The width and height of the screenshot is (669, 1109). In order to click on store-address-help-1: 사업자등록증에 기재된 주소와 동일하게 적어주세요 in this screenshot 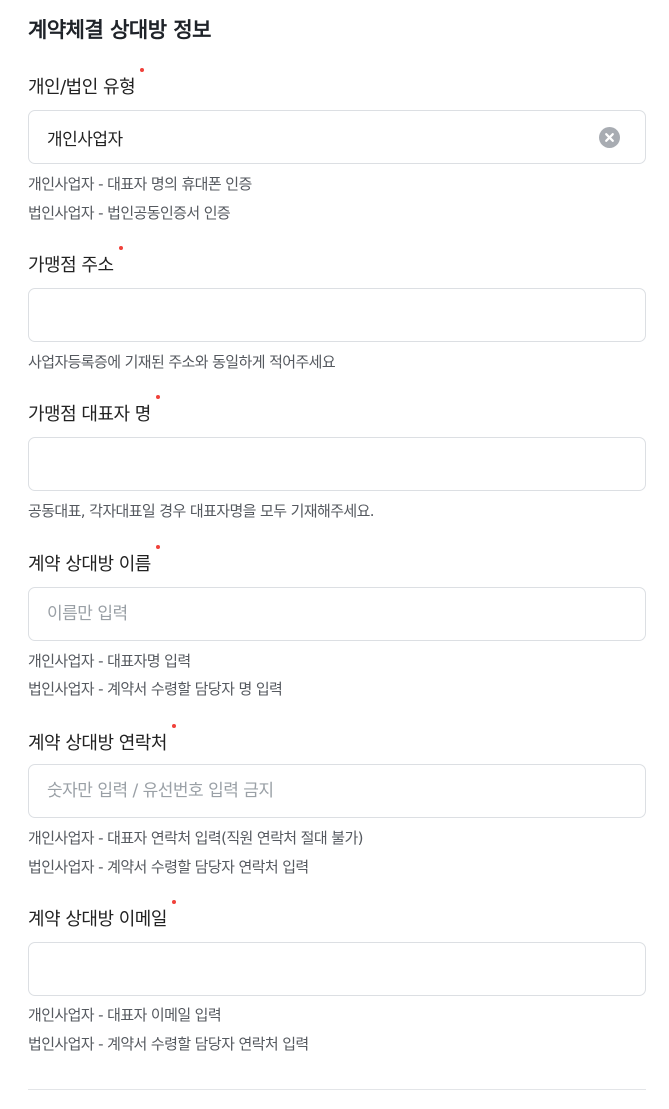, I will do `click(182, 362)`.